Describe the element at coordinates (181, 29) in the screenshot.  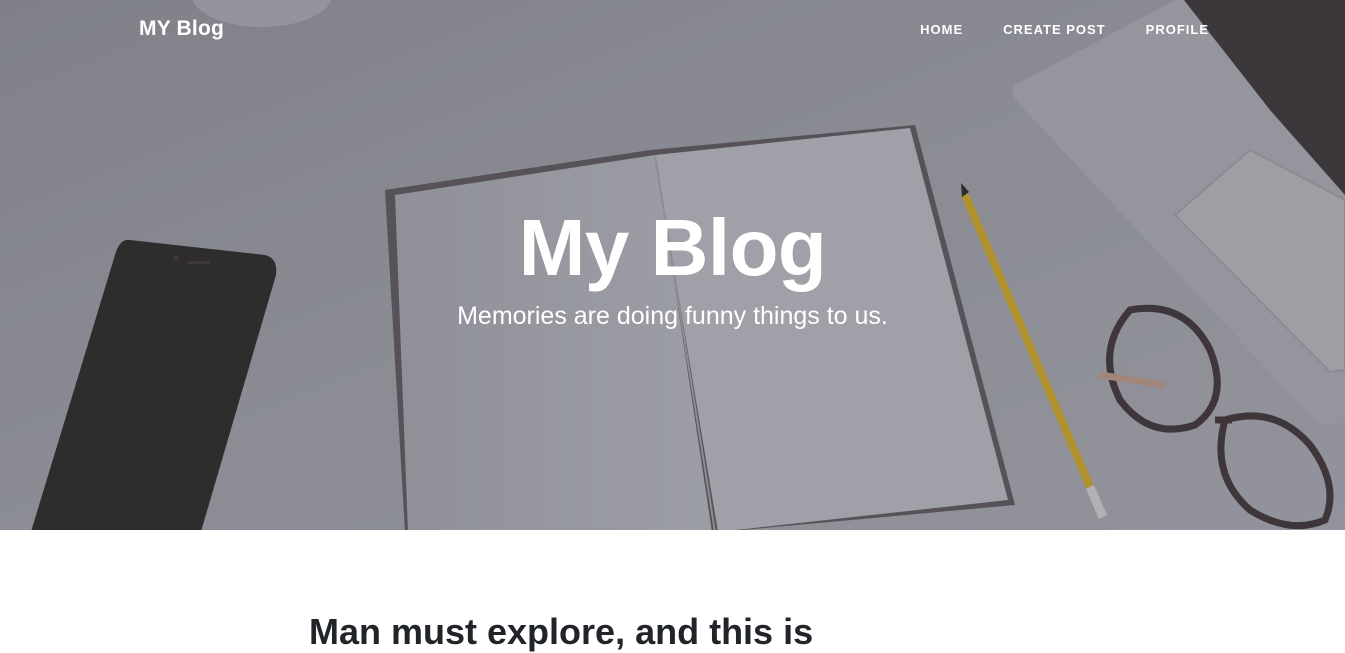
I see `brand-logo-link: MY Blog` at that location.